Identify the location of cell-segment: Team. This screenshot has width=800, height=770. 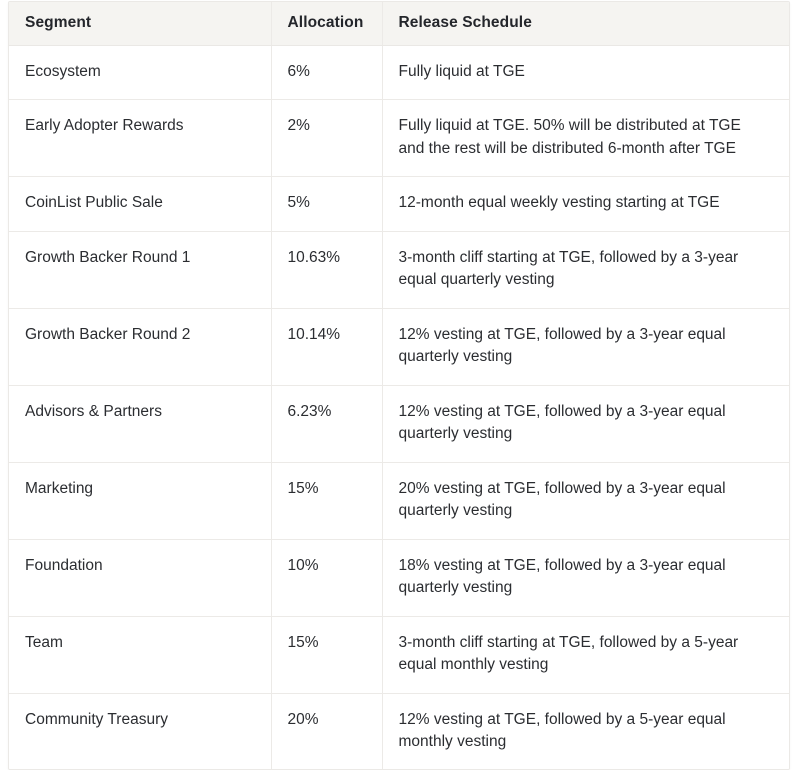
(140, 654).